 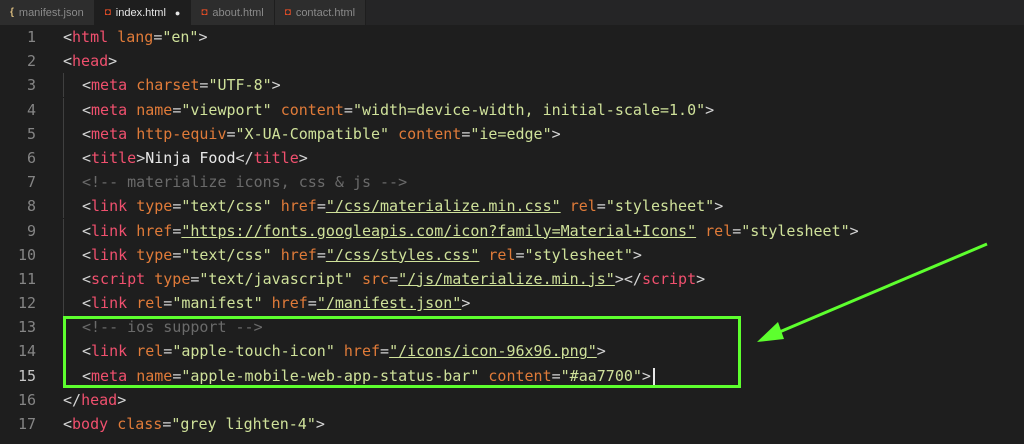 I want to click on annotation-arrow, so click(x=872, y=292).